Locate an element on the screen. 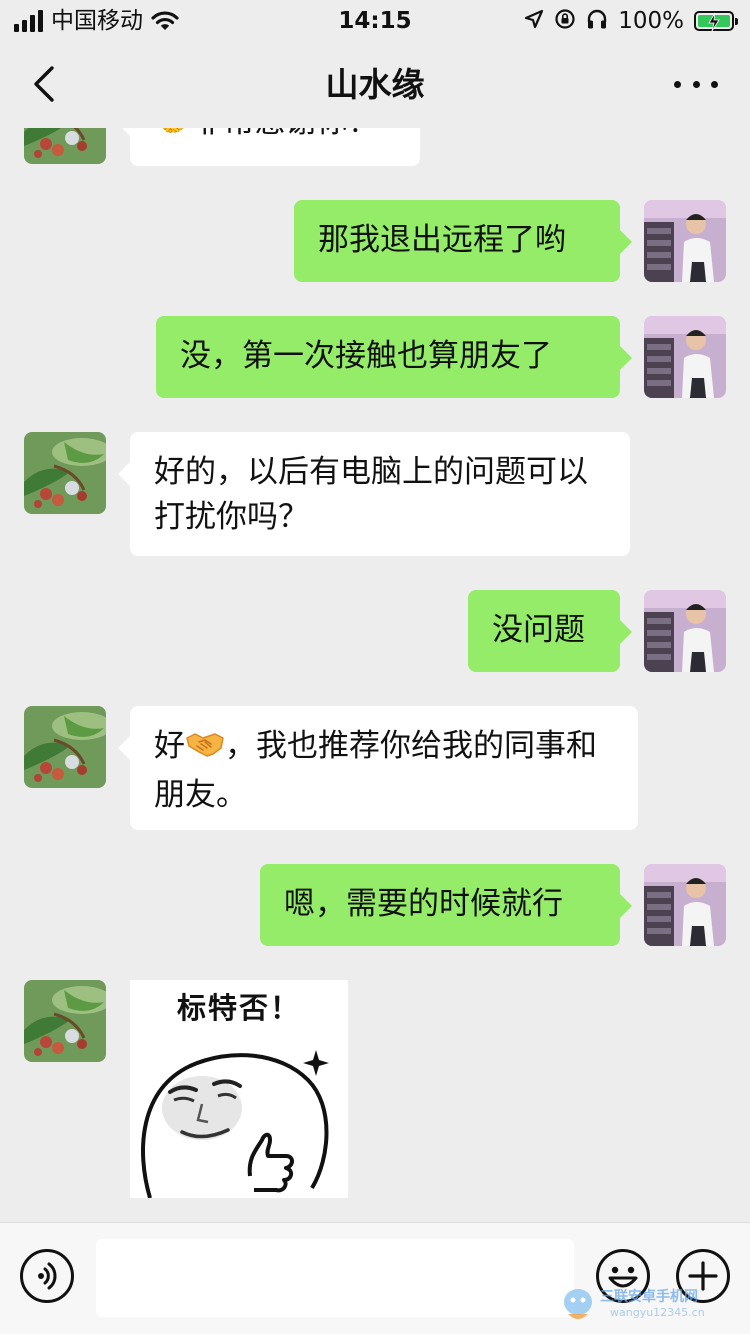 The width and height of the screenshot is (750, 1334). message-bubble: 嗯，需要的时候就行 is located at coordinates (446, 905).